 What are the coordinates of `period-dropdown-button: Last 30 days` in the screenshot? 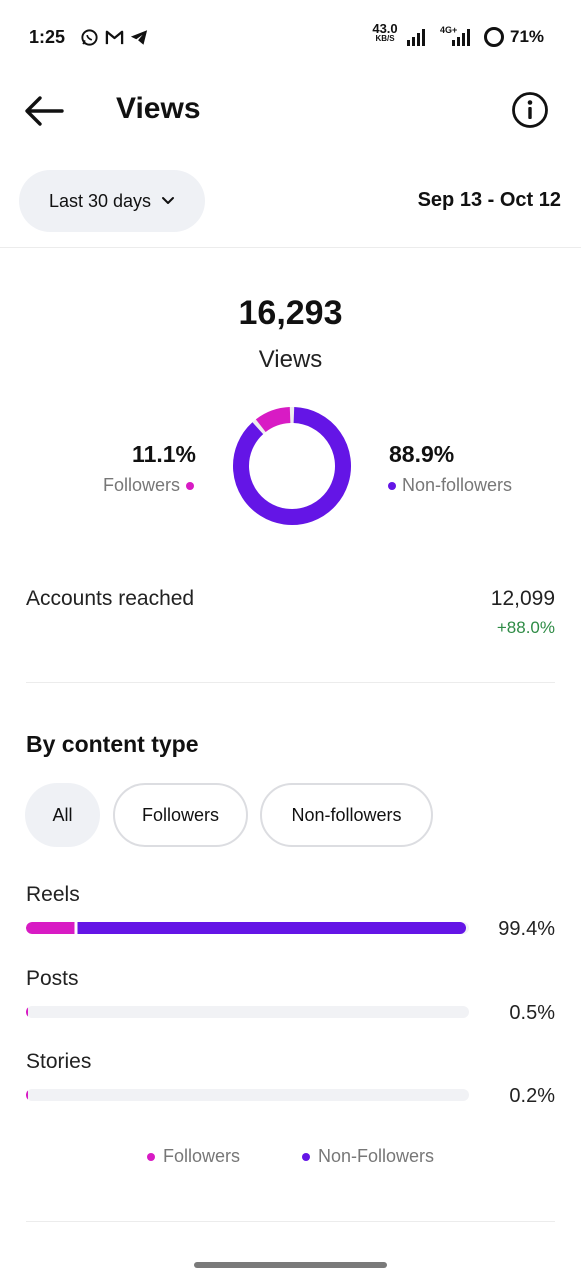 It's located at (112, 201).